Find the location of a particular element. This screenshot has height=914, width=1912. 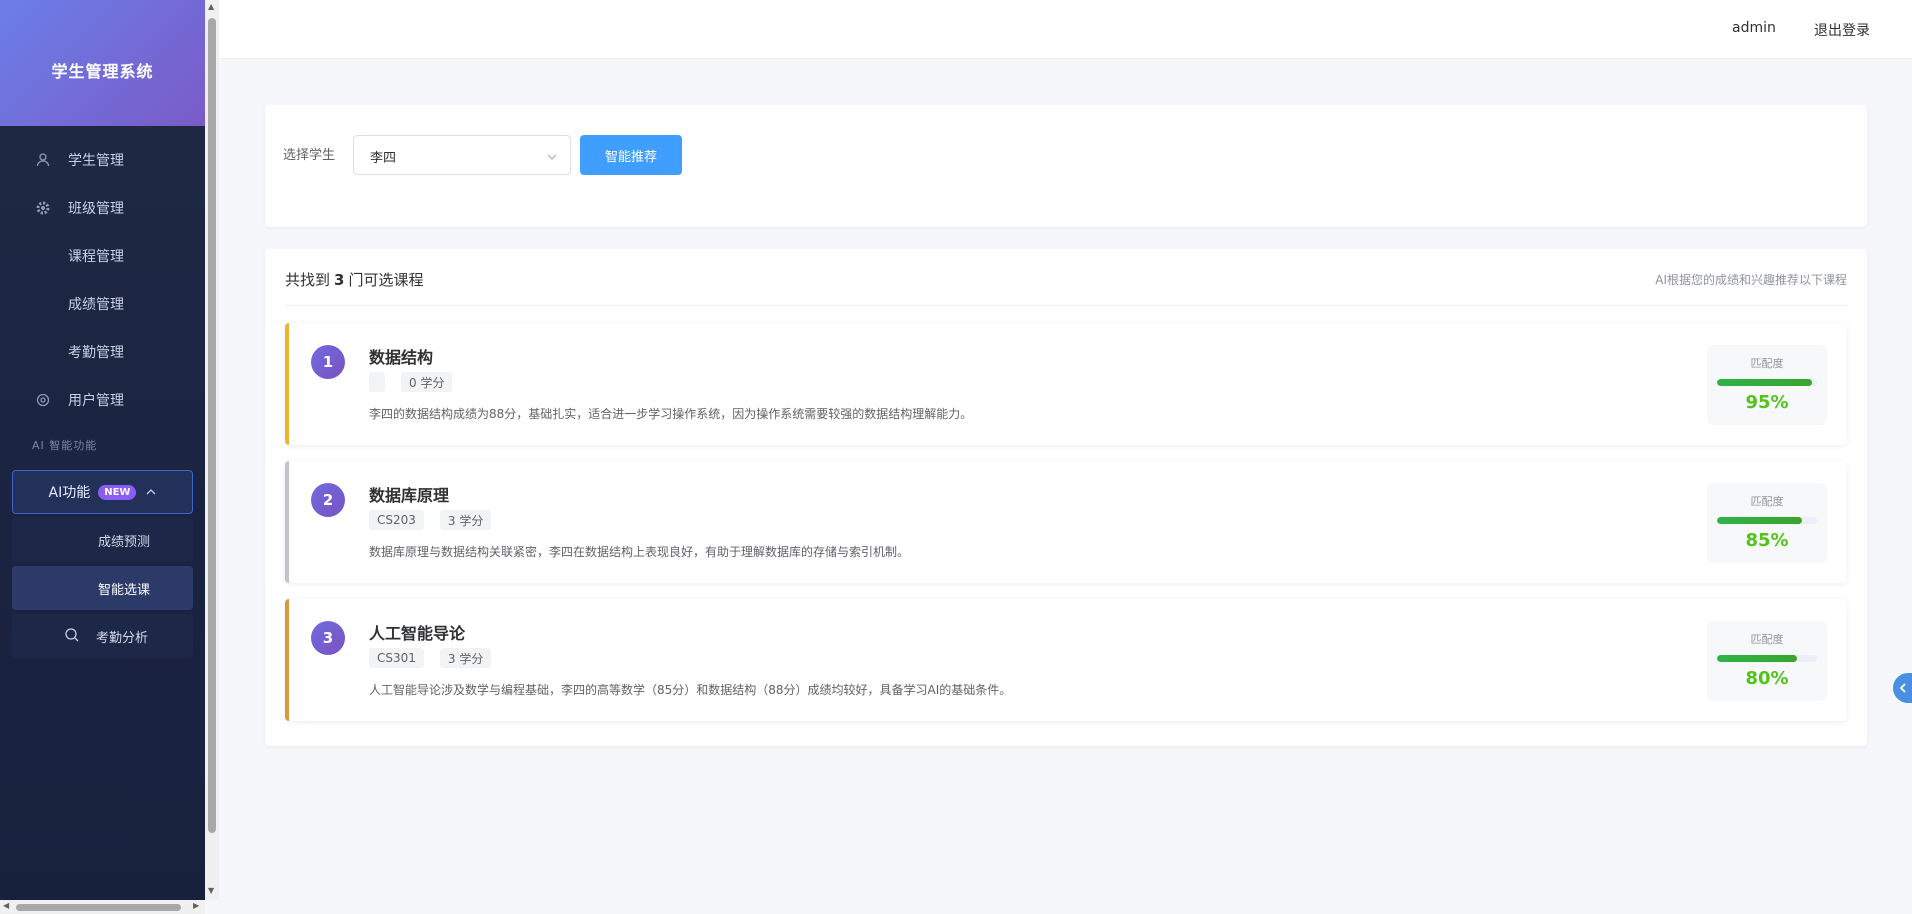

sidebar-item-label: 考勤分析 is located at coordinates (122, 638).